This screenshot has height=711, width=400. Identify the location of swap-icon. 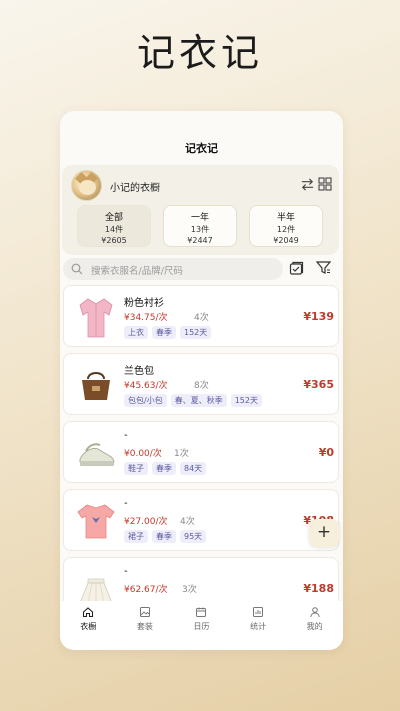
(307, 184).